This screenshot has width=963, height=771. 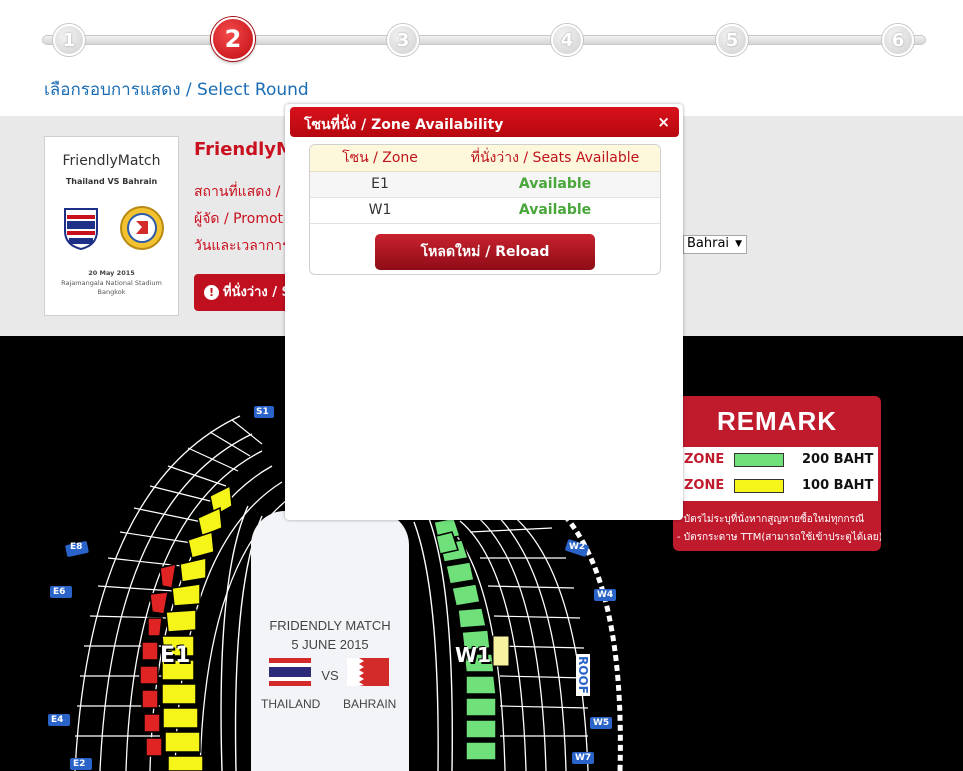 I want to click on step-3: 3, so click(x=403, y=40).